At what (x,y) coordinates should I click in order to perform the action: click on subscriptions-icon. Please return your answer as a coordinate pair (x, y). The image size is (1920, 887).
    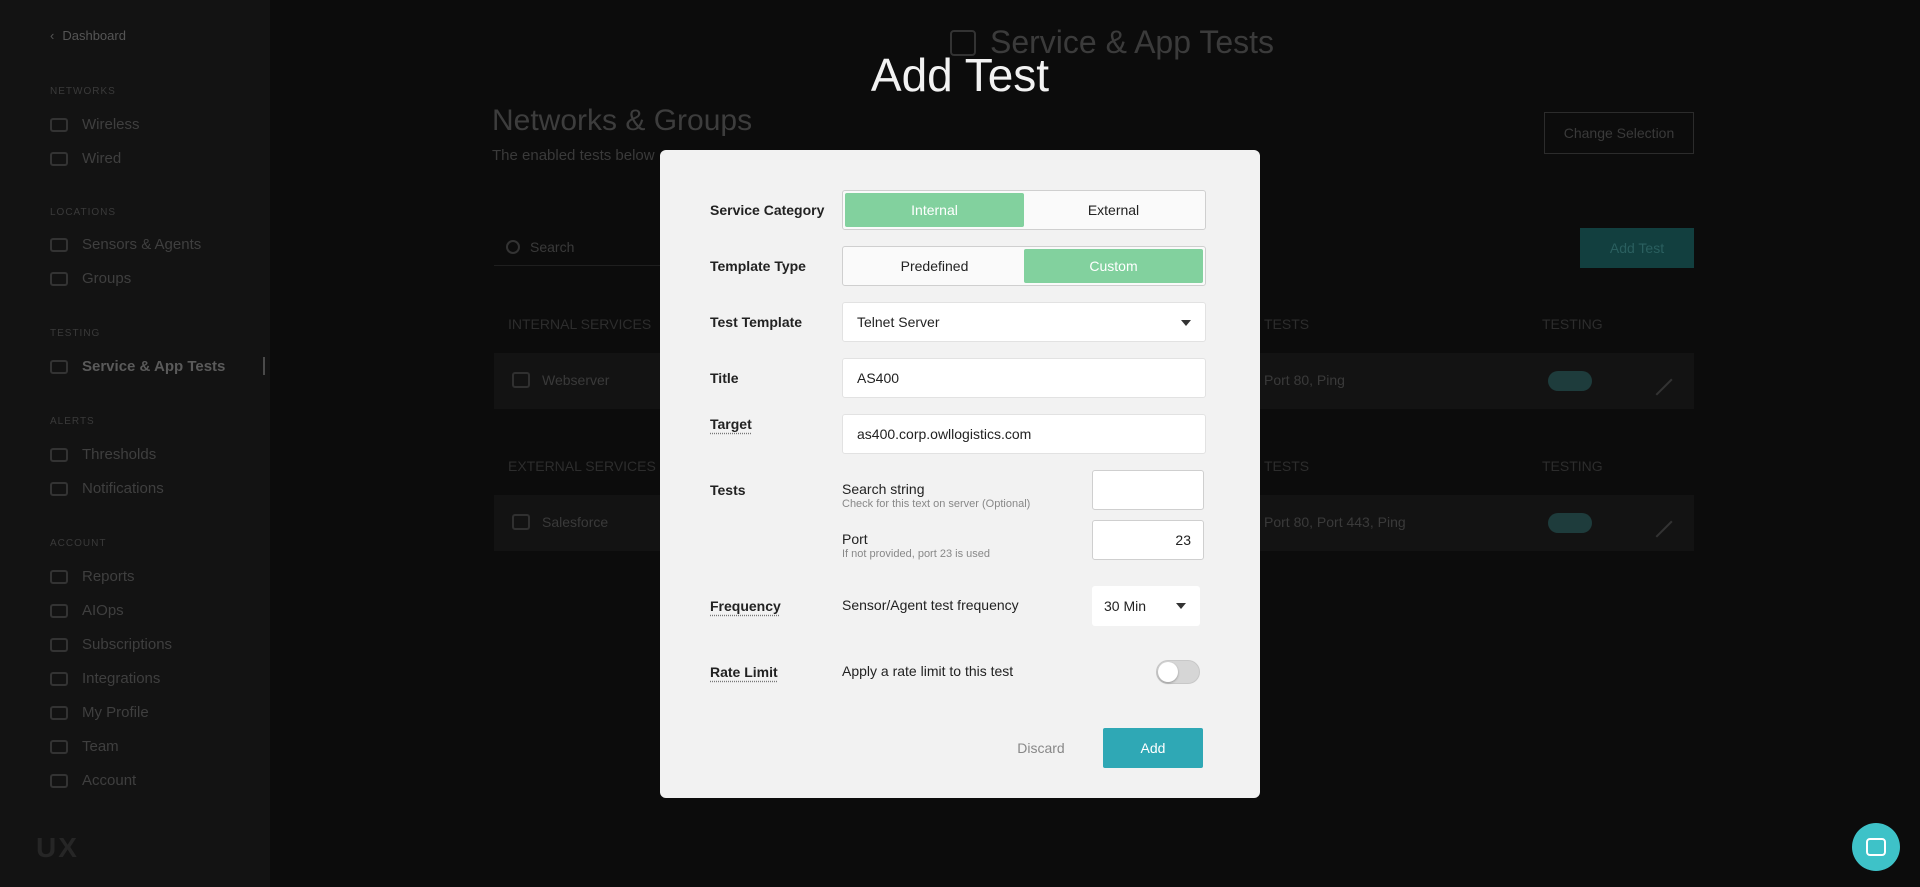
    Looking at the image, I should click on (59, 644).